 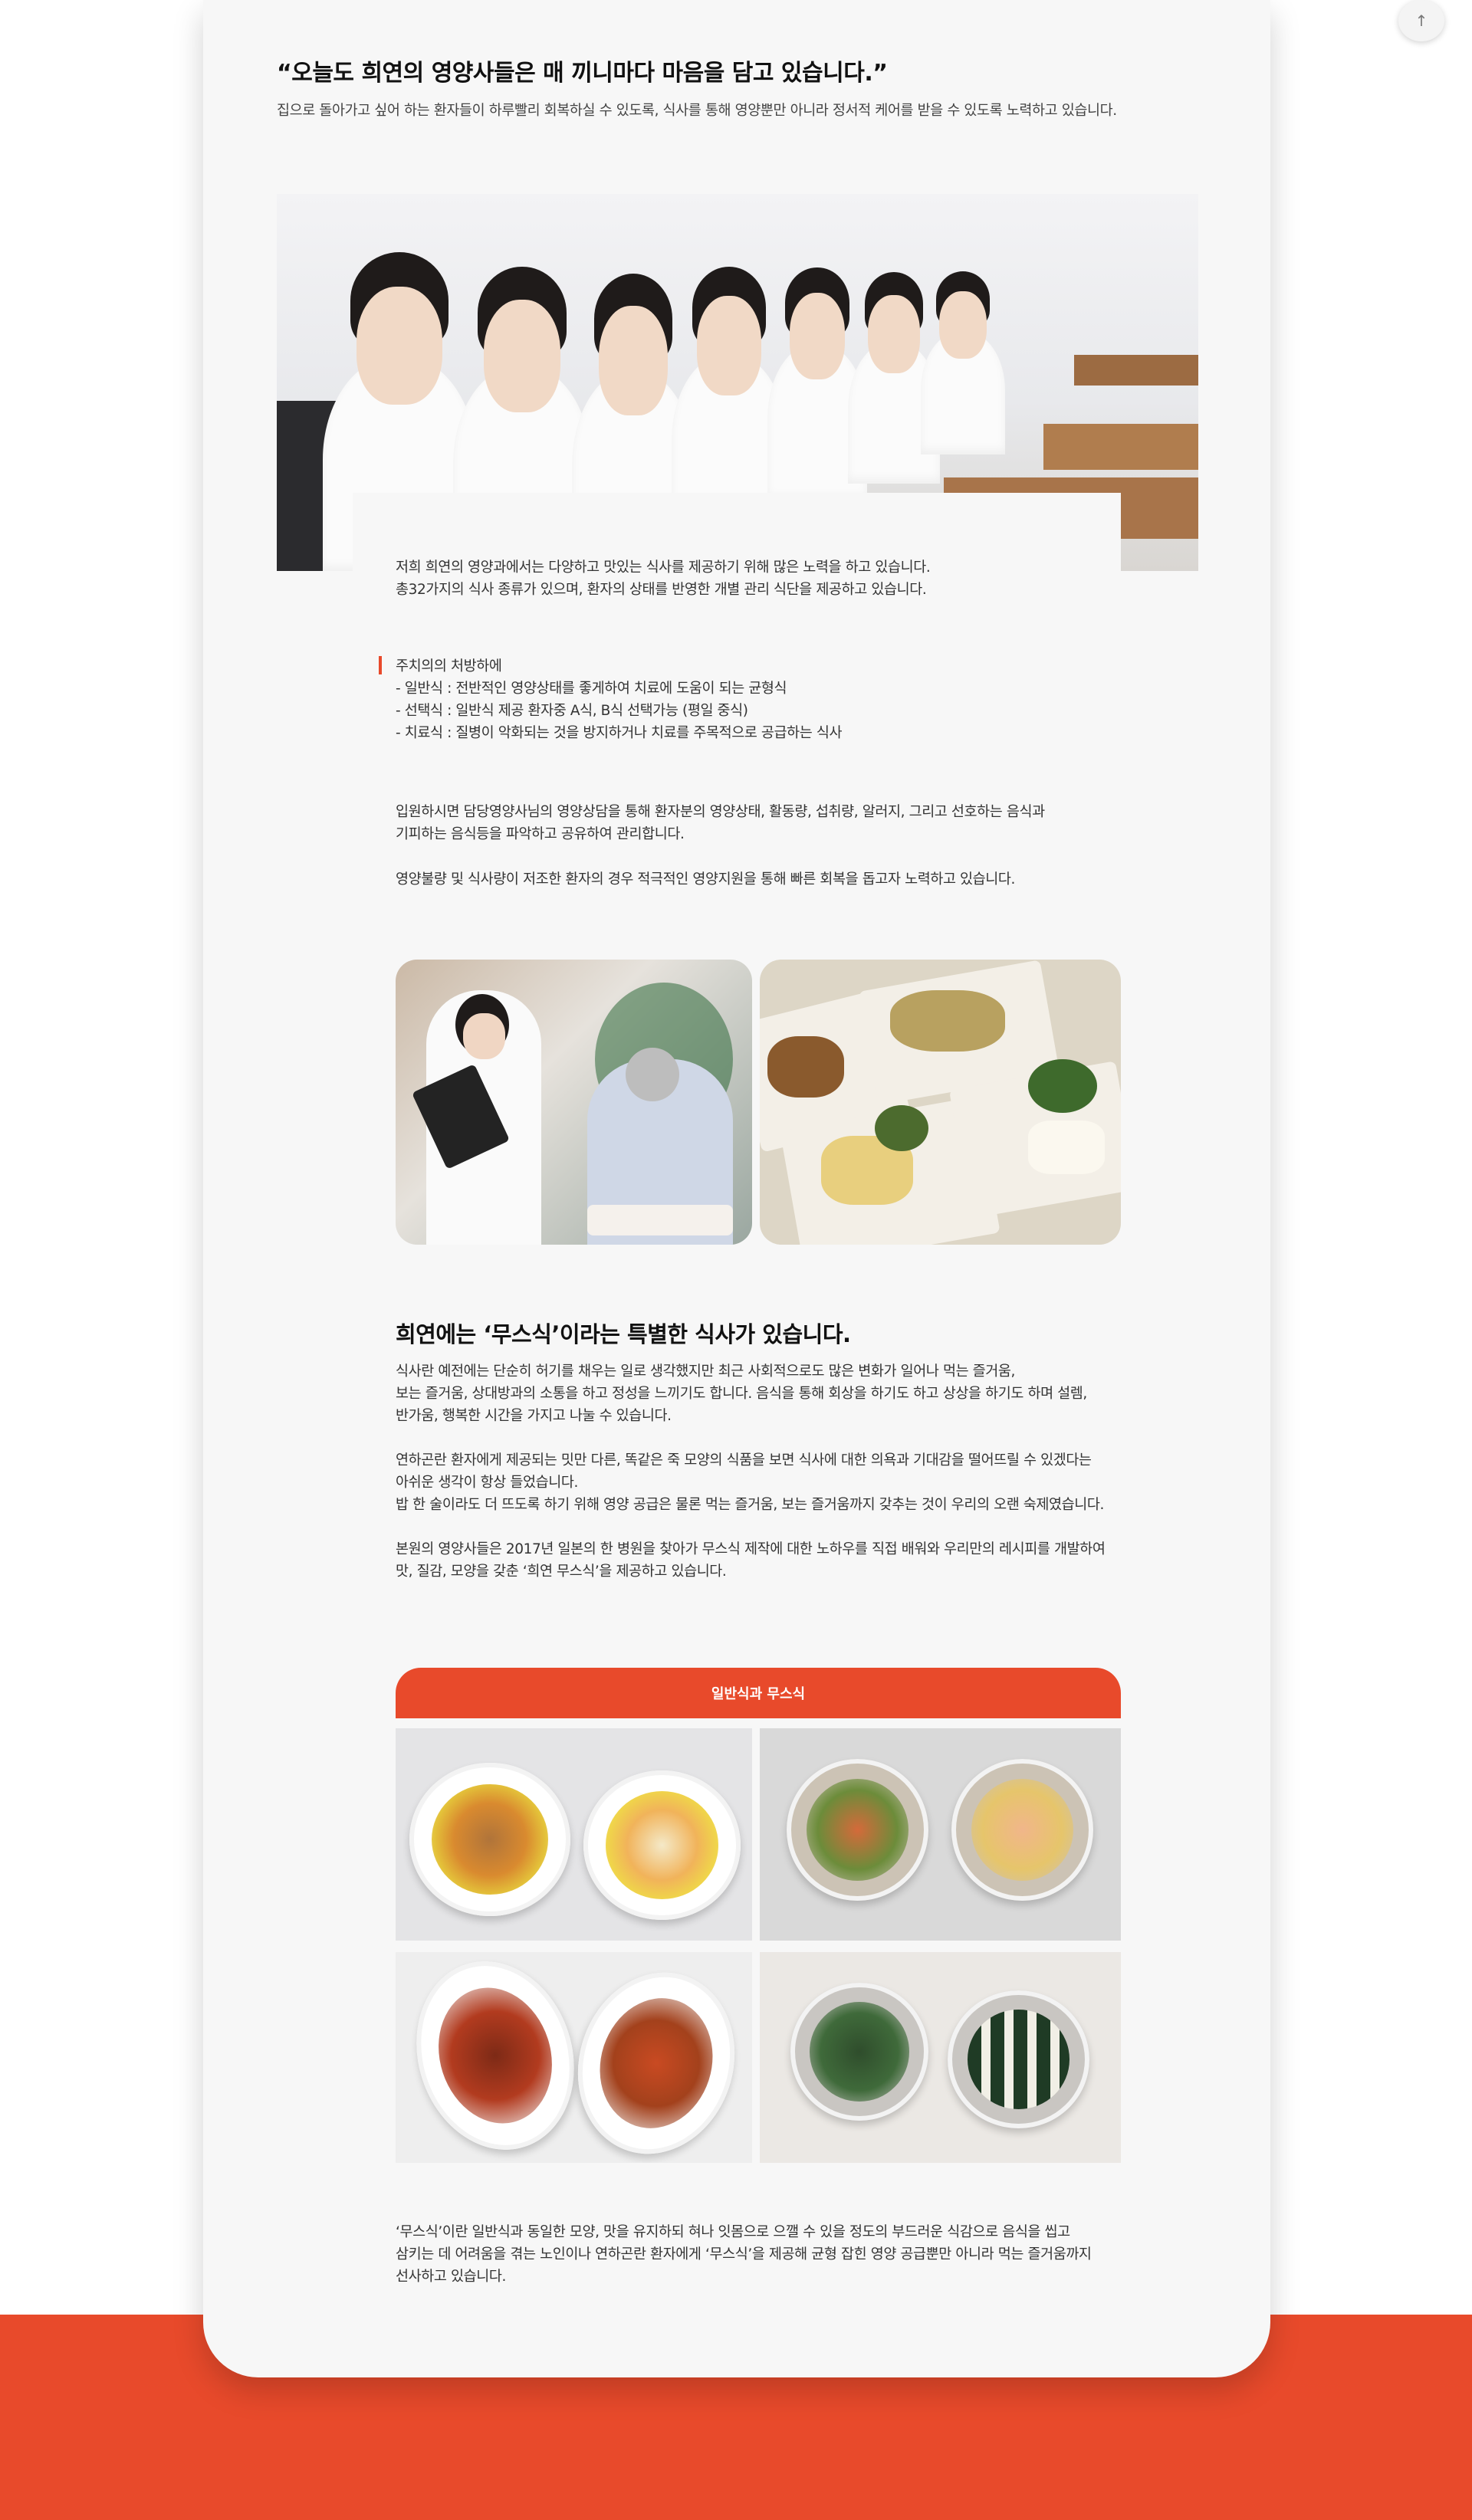 What do you see at coordinates (941, 1102) in the screenshot?
I see `mousse-dishes-photo` at bounding box center [941, 1102].